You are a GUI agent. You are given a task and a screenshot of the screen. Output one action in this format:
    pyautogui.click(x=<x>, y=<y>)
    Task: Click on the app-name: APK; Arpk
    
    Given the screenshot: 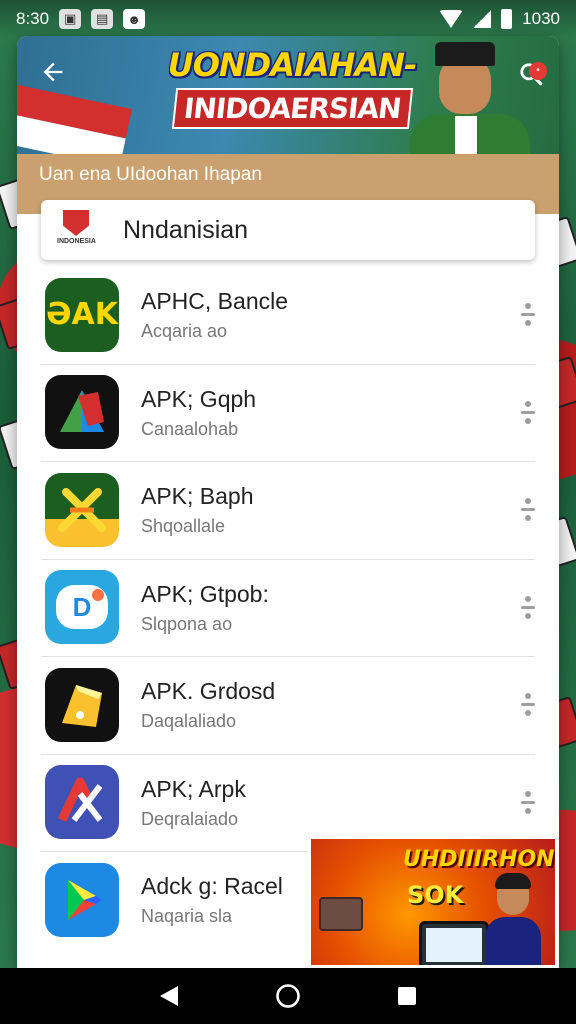 What is the action you would take?
    pyautogui.click(x=193, y=788)
    